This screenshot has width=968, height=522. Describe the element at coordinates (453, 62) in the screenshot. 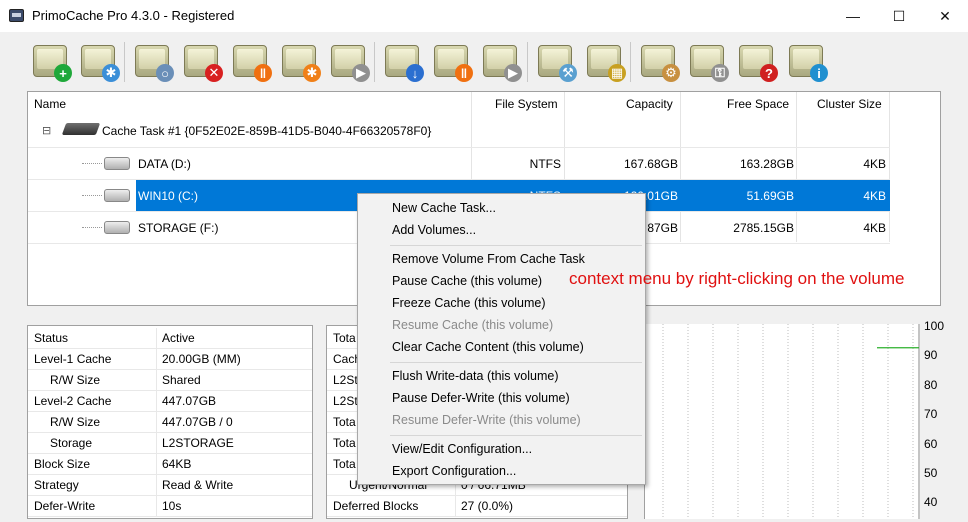

I see `pause-defer-write-button: ‖` at that location.